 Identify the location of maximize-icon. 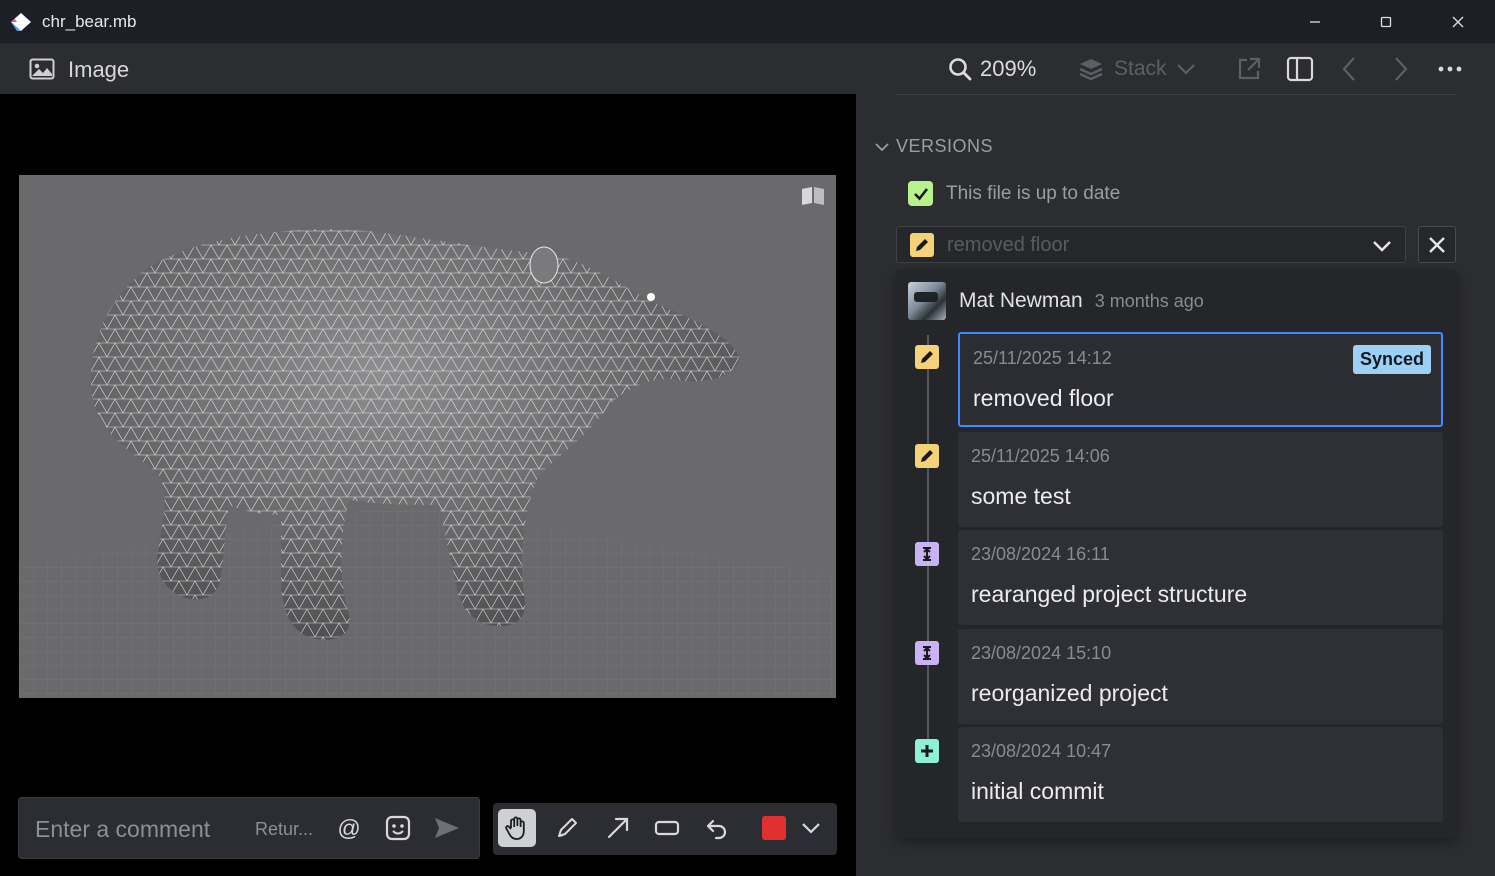
(1386, 22).